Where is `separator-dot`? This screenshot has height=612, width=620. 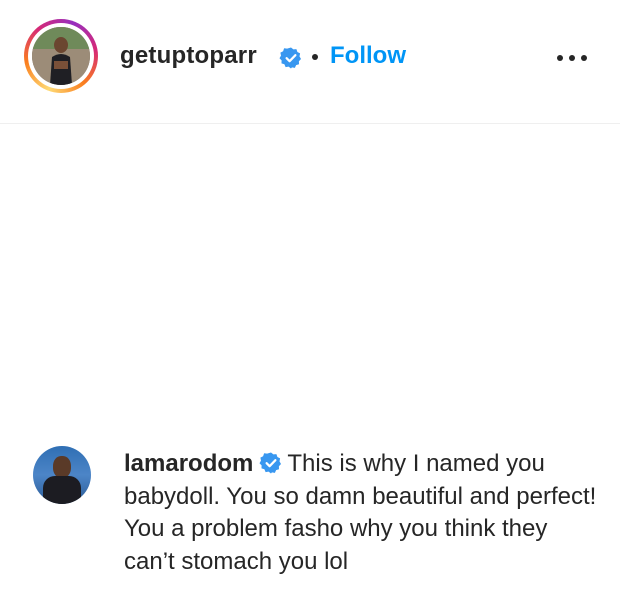 separator-dot is located at coordinates (315, 57).